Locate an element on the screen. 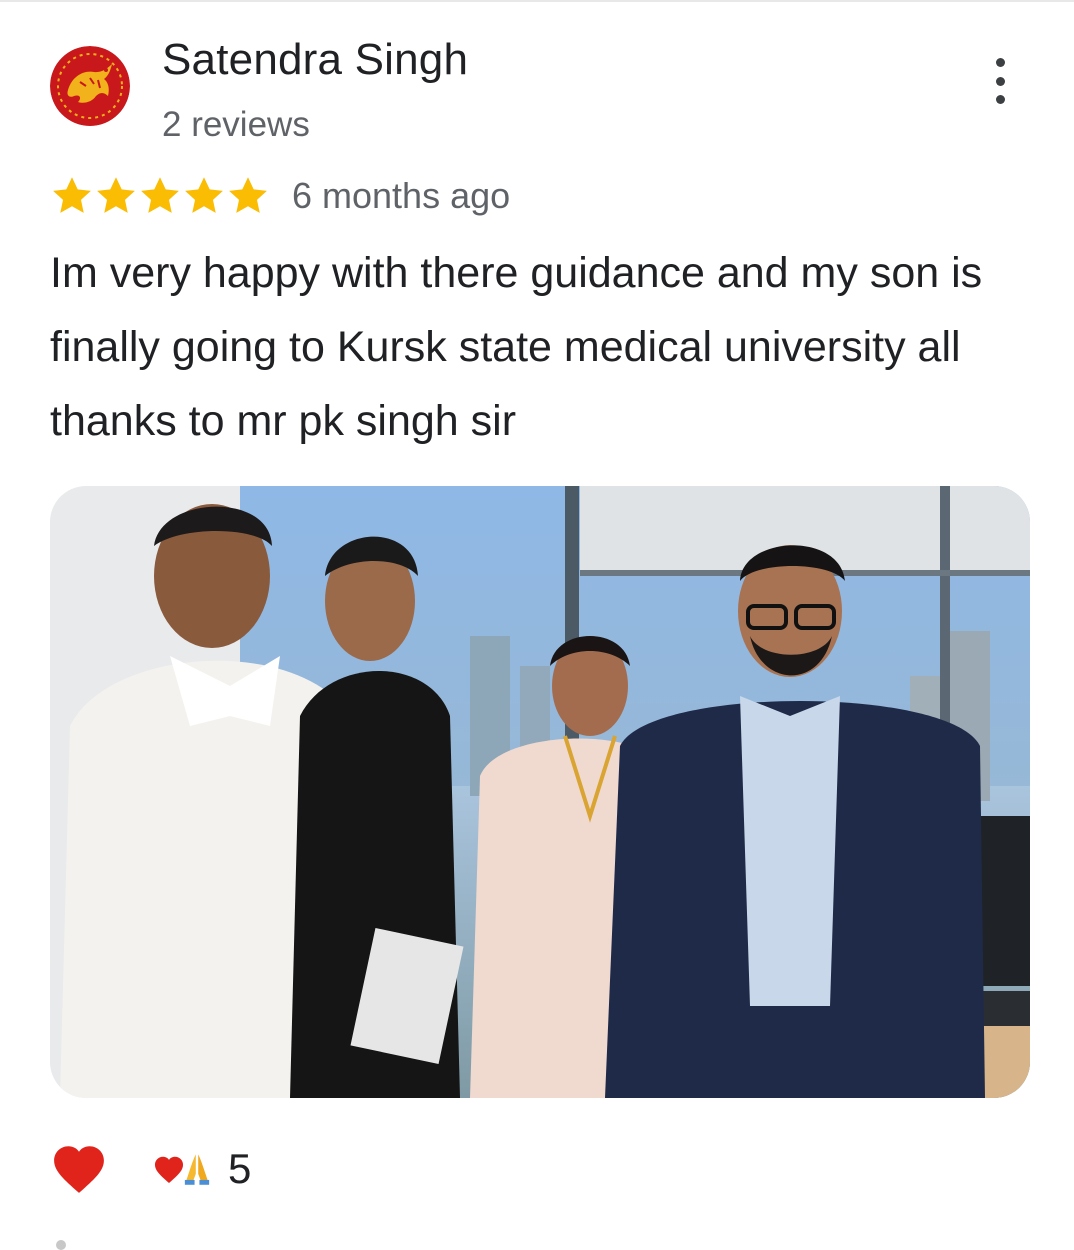 The width and height of the screenshot is (1074, 1250). reaction-summary: 5 is located at coordinates (201, 1169).